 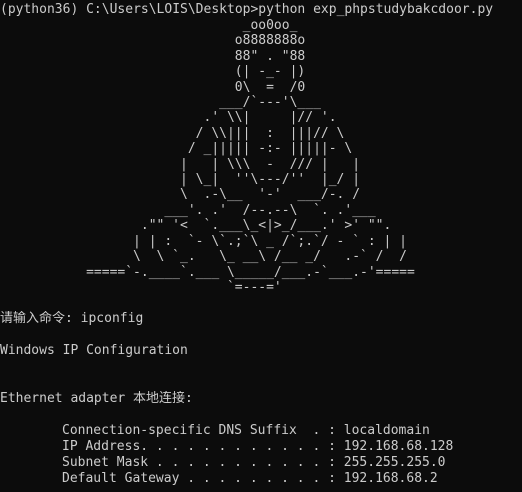 I want to click on config-label: IP Address. . . . . . . . . . . . :, so click(x=203, y=447).